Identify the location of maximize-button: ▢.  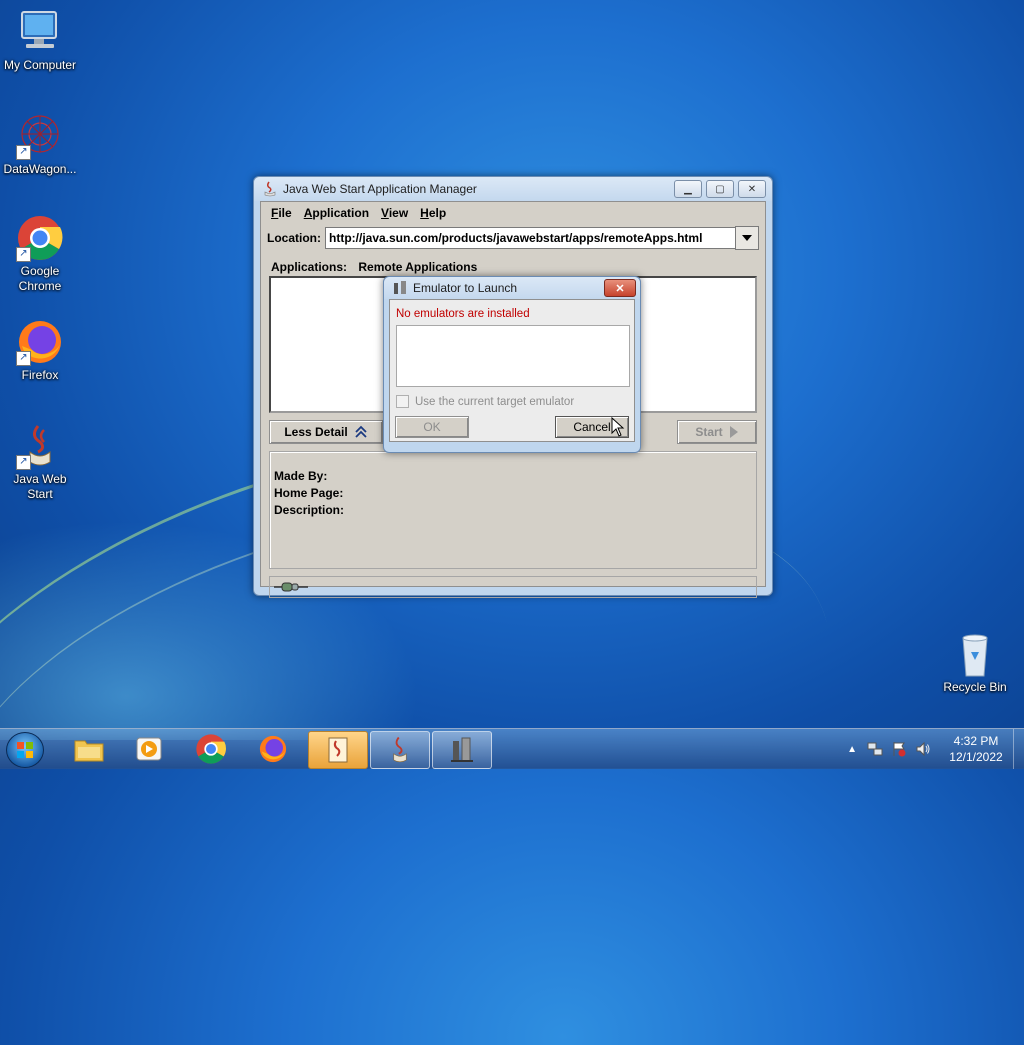
(720, 189).